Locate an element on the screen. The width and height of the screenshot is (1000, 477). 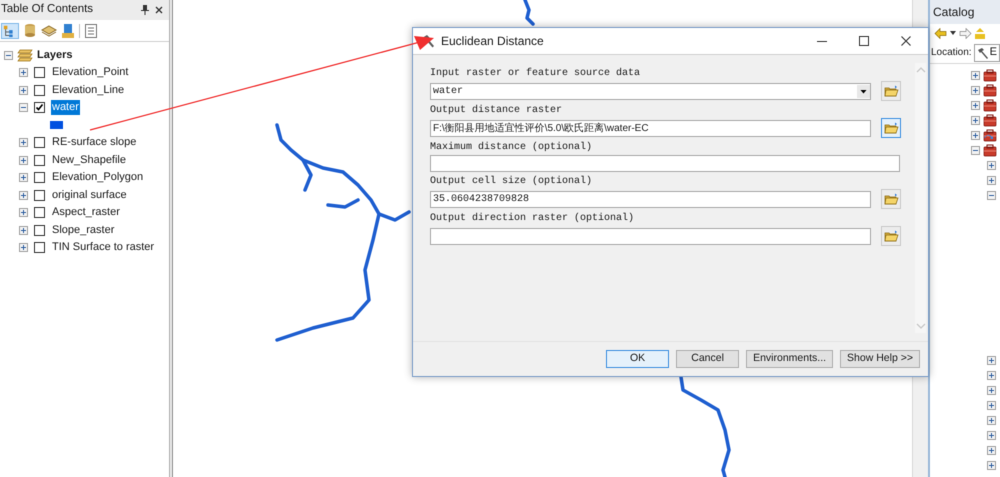
layer-name: RE-surface slope is located at coordinates (94, 142).